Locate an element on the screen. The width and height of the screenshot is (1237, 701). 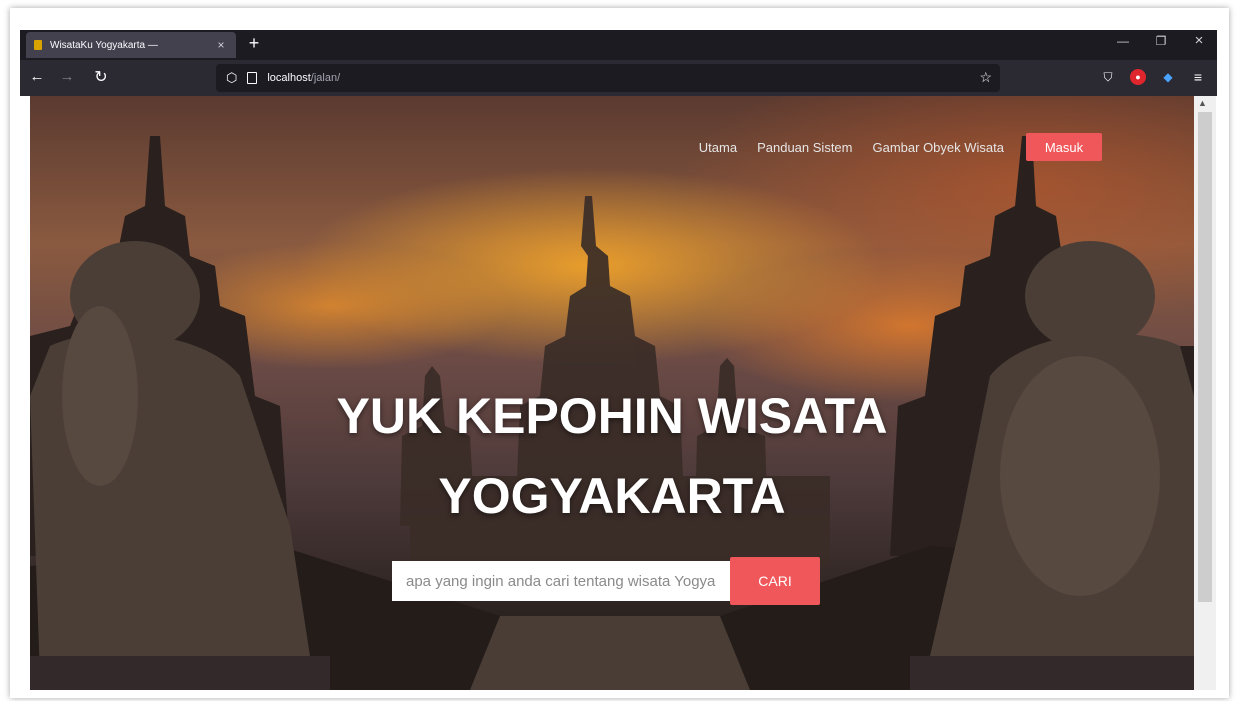
menu-icon: ≡ is located at coordinates (1198, 77).